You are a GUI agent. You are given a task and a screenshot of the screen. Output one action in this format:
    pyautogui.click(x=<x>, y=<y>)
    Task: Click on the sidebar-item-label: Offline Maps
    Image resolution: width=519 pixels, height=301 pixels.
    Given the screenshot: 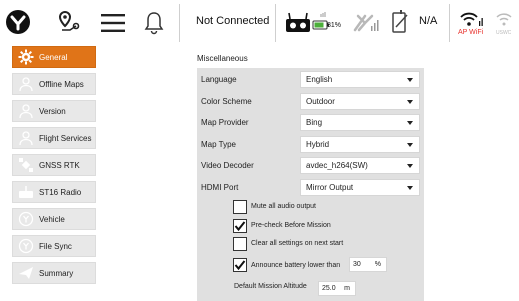 What is the action you would take?
    pyautogui.click(x=61, y=84)
    